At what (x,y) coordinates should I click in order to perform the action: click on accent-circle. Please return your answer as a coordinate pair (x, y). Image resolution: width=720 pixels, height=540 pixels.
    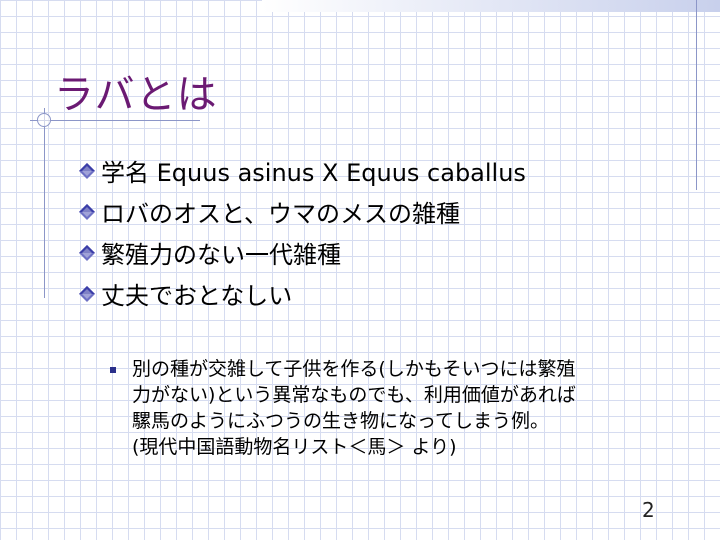
    Looking at the image, I should click on (44, 120).